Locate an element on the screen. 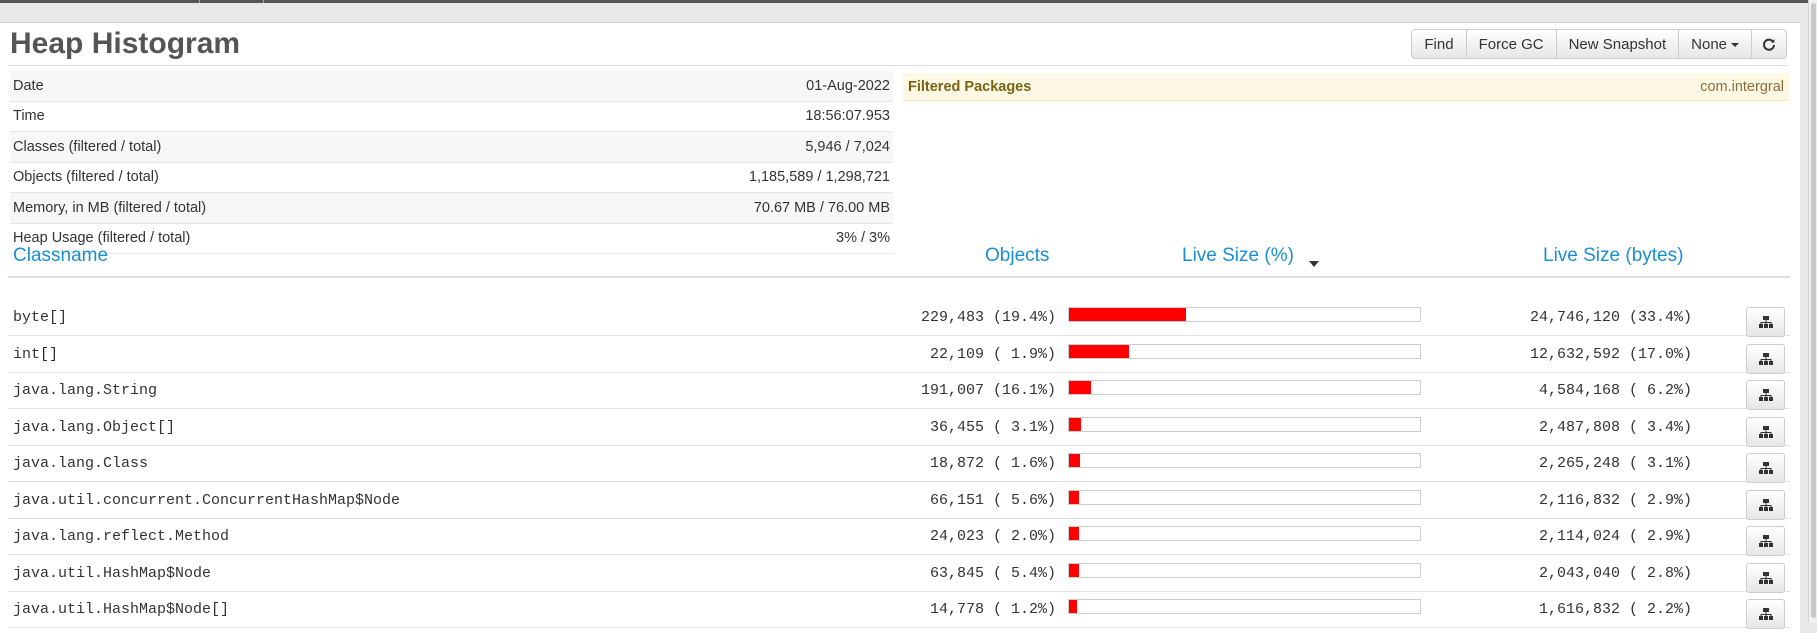 The width and height of the screenshot is (1817, 633). none-dropdown: None is located at coordinates (1715, 44).